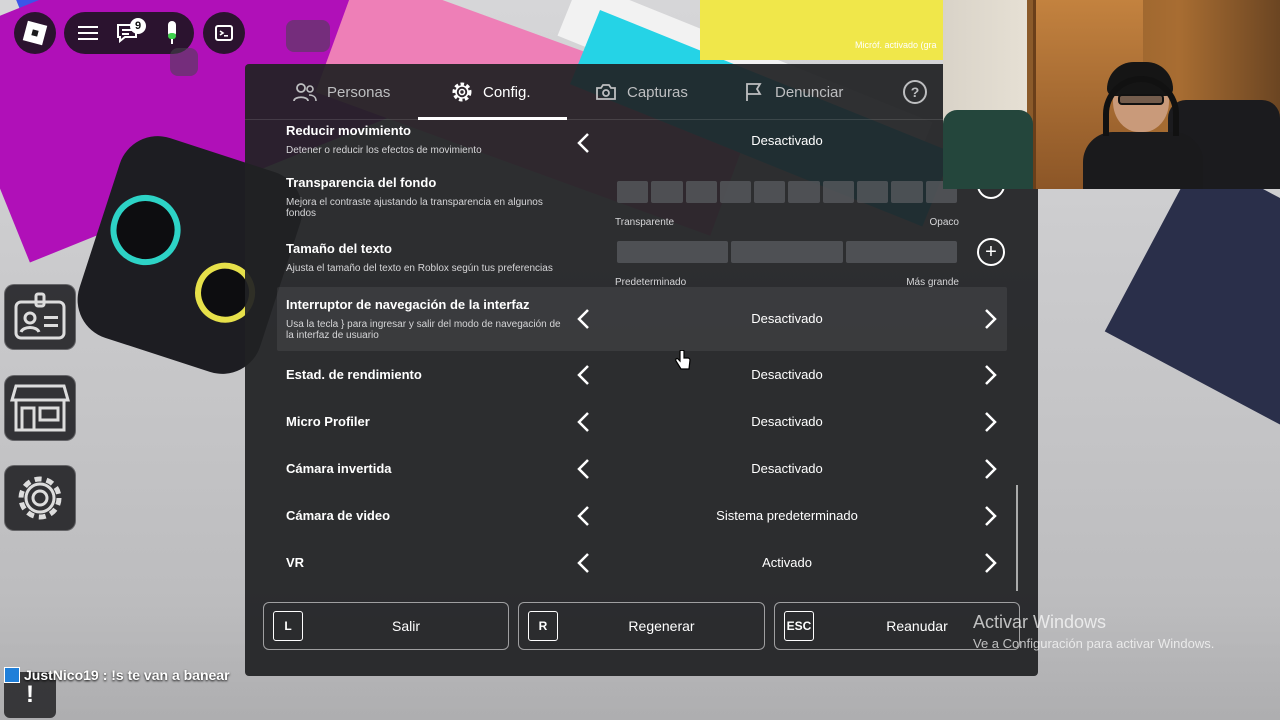  Describe the element at coordinates (1040, 622) in the screenshot. I see `watermark-title: Activar Windows` at that location.